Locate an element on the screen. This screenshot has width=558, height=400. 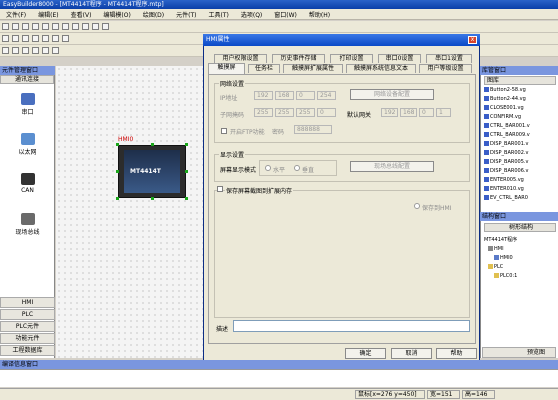
tab-extended-properties: 触摸屏扩展属性 is located at coordinates (313, 68).